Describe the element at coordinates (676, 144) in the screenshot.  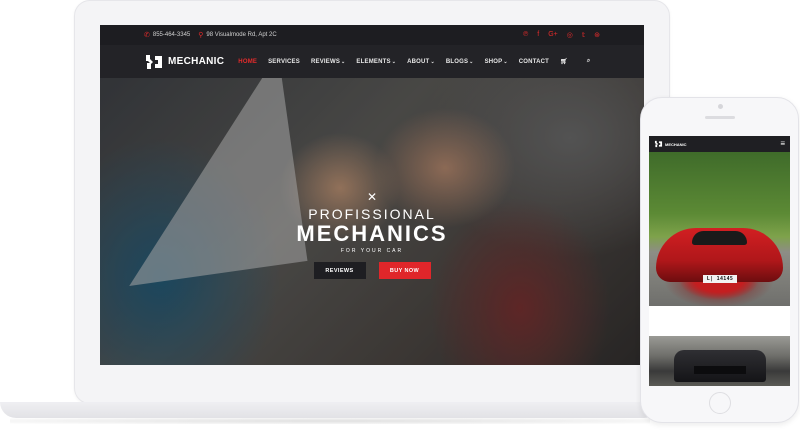
I see `mobile-logo-text: MECHANIC` at that location.